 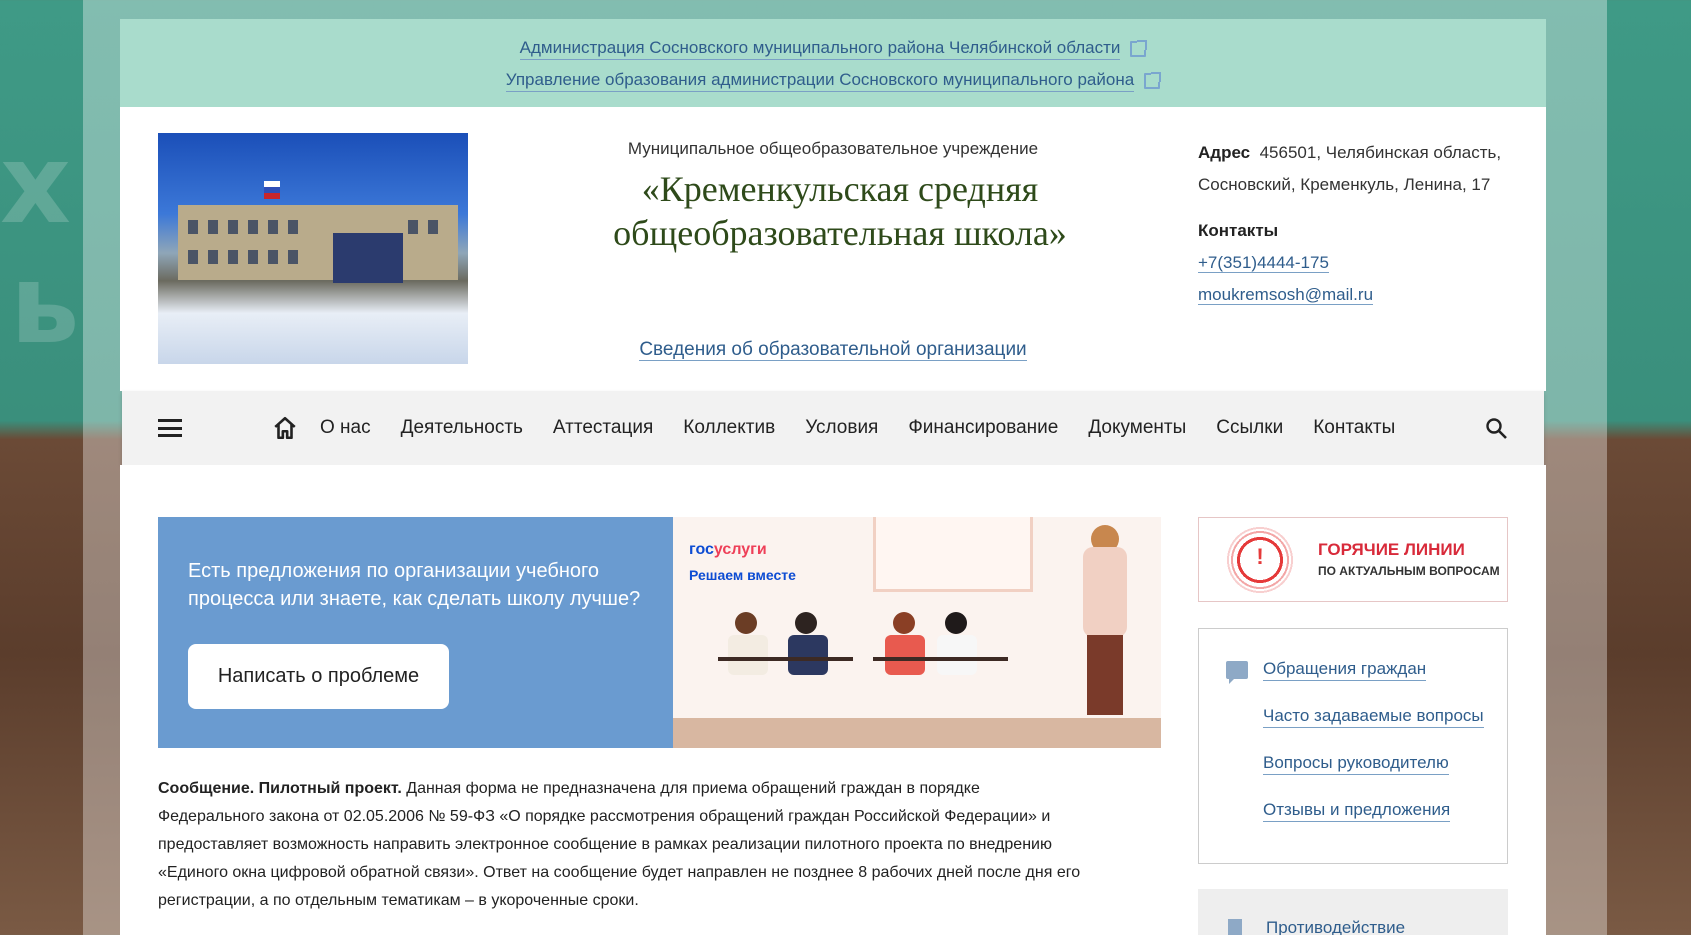 I want to click on phone-link: +7(351)4444-175, so click(x=1263, y=263).